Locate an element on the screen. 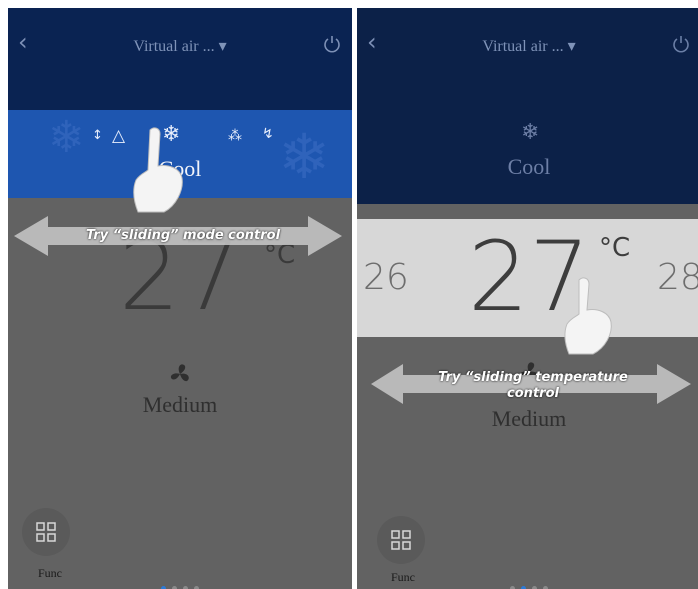  tutorial-hint-text: Try “sliding” mode control is located at coordinates (183, 235).